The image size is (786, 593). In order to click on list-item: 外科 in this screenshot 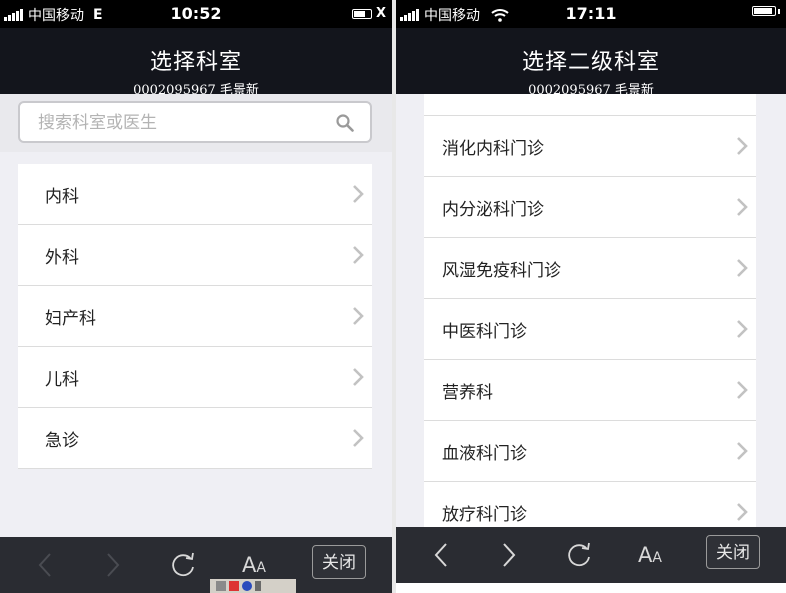, I will do `click(195, 255)`.